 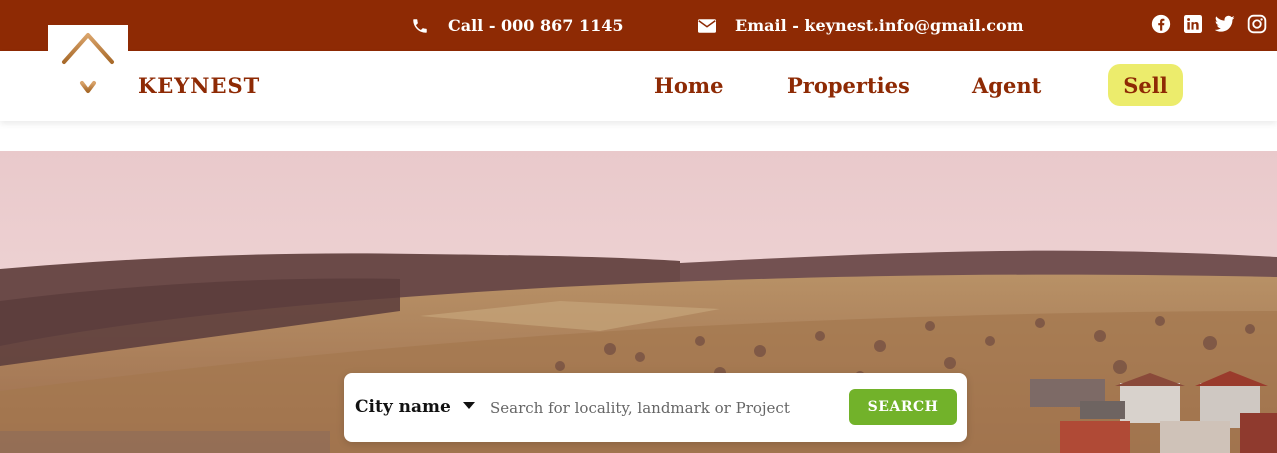 I want to click on social-links, so click(x=1209, y=24).